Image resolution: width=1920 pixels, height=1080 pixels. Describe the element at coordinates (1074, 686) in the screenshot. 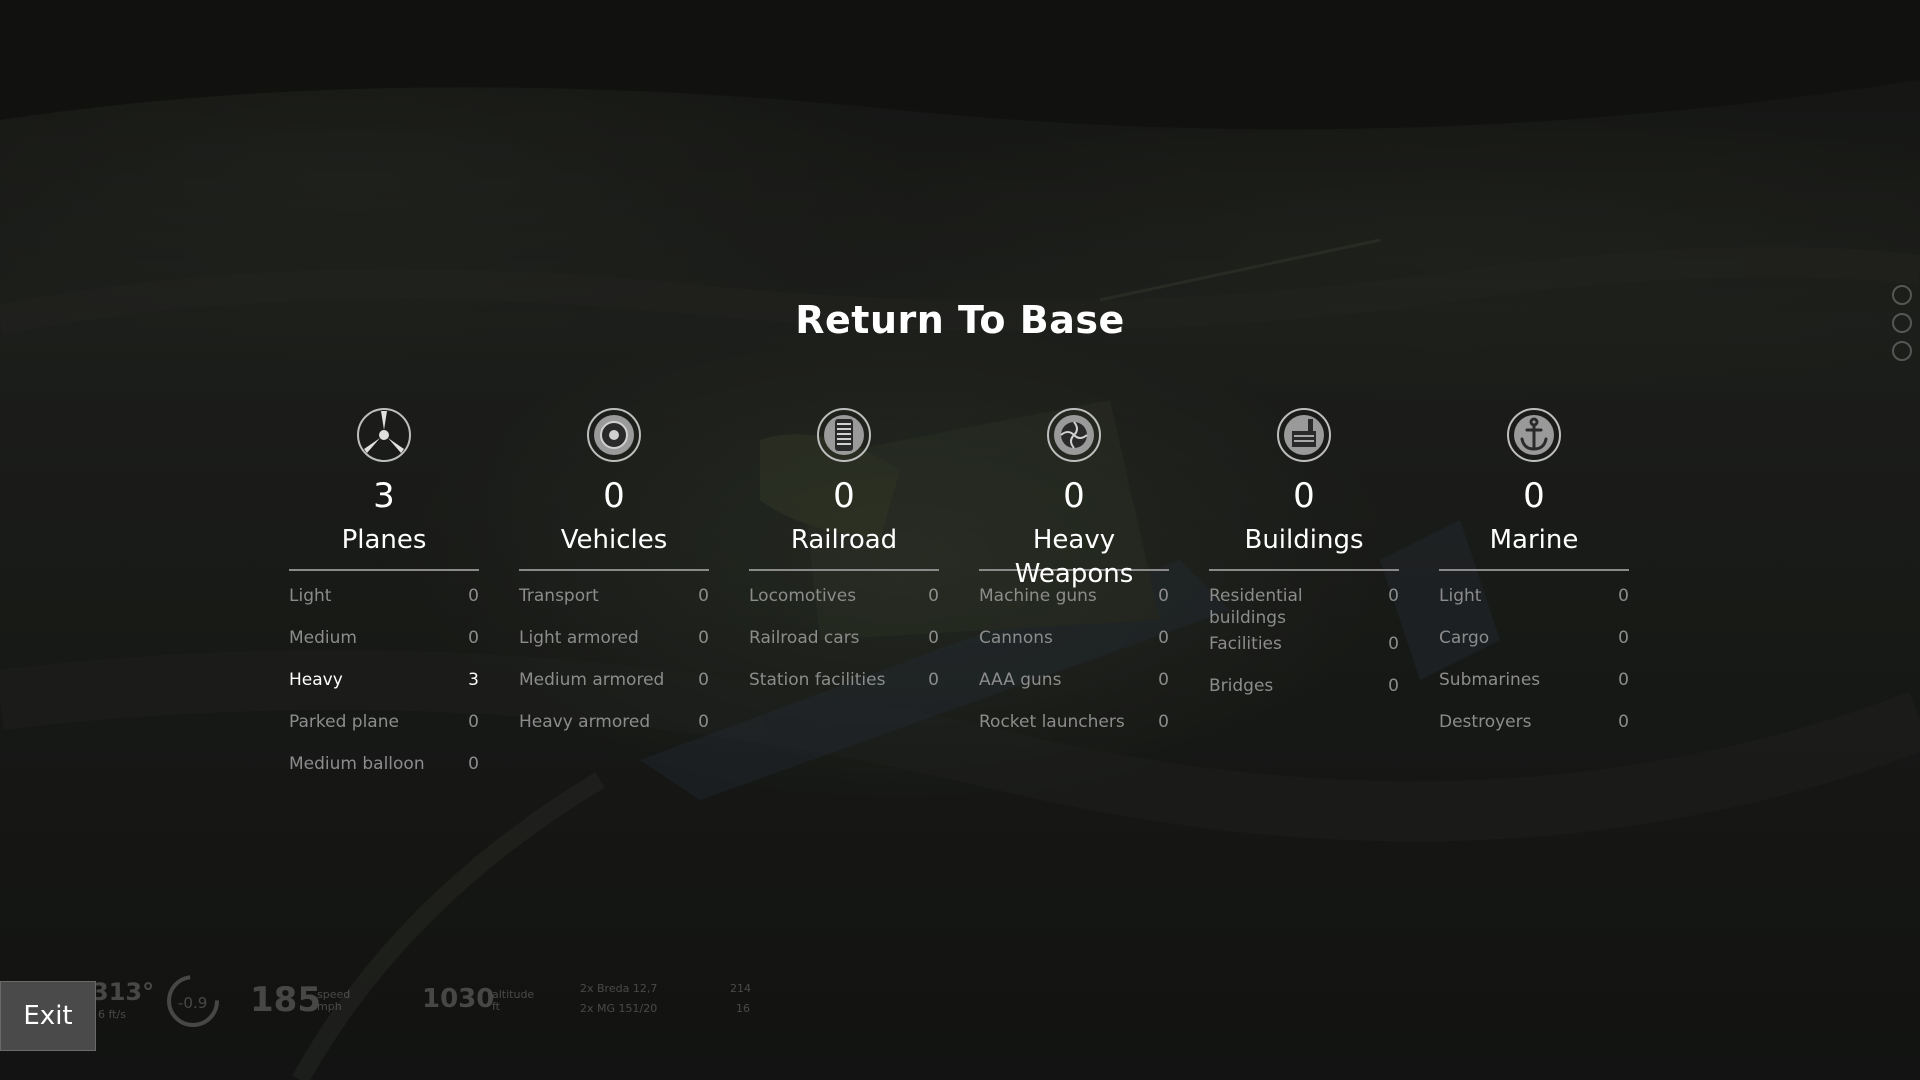

I see `stat-row: AAA guns 0` at that location.